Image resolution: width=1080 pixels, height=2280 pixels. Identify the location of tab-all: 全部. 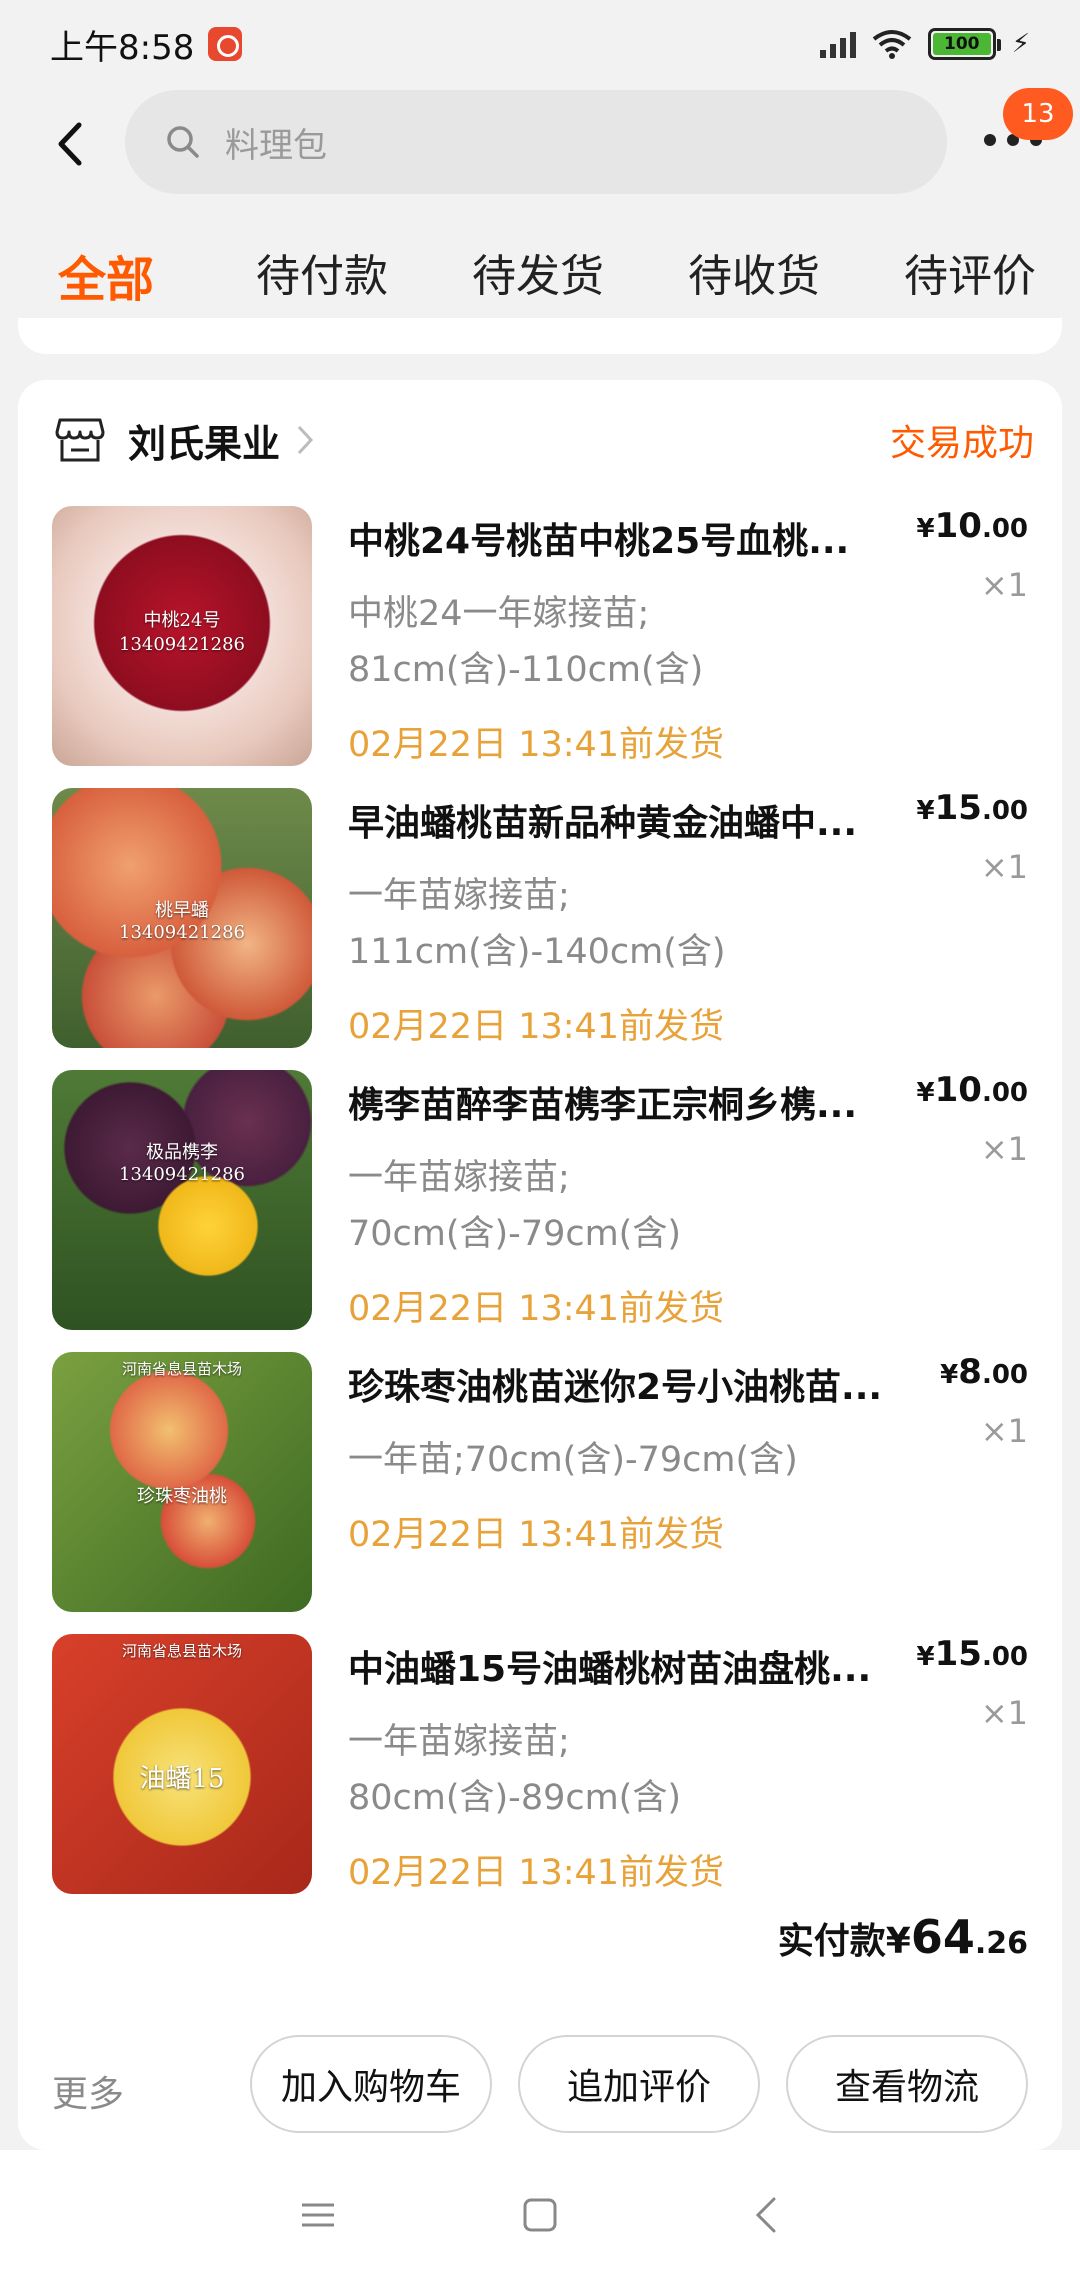
(106, 275).